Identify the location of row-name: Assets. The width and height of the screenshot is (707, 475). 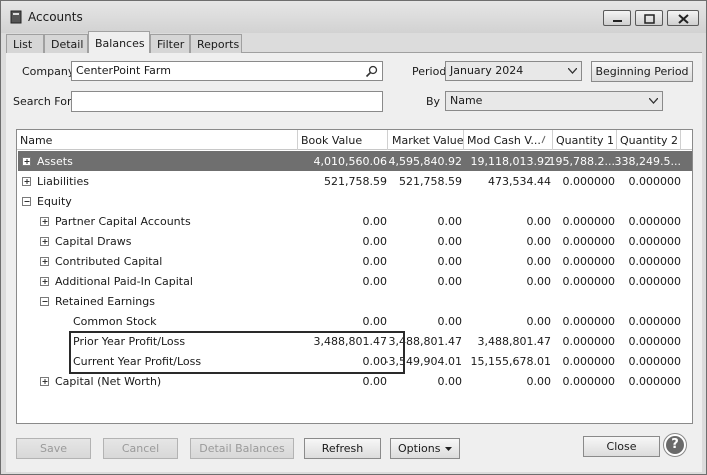
(55, 161).